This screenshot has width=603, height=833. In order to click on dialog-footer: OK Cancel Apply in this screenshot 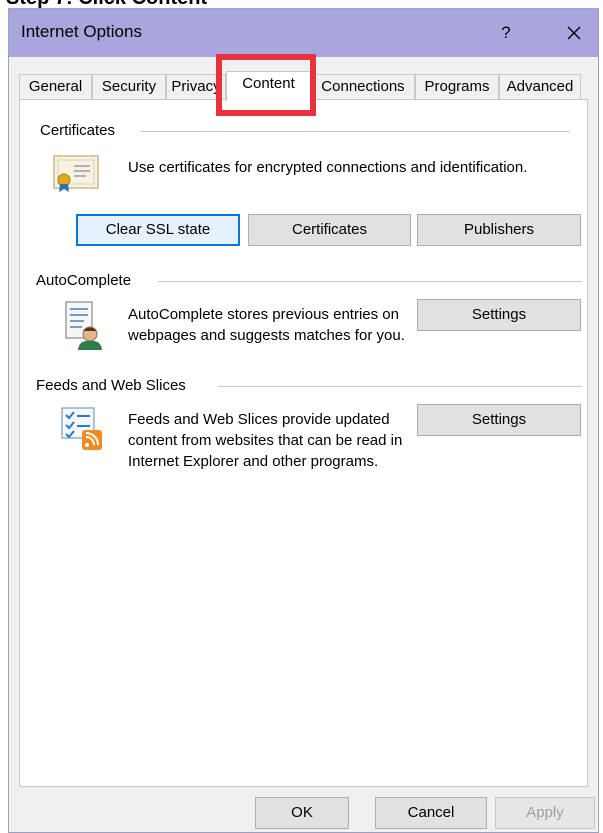, I will do `click(303, 809)`.